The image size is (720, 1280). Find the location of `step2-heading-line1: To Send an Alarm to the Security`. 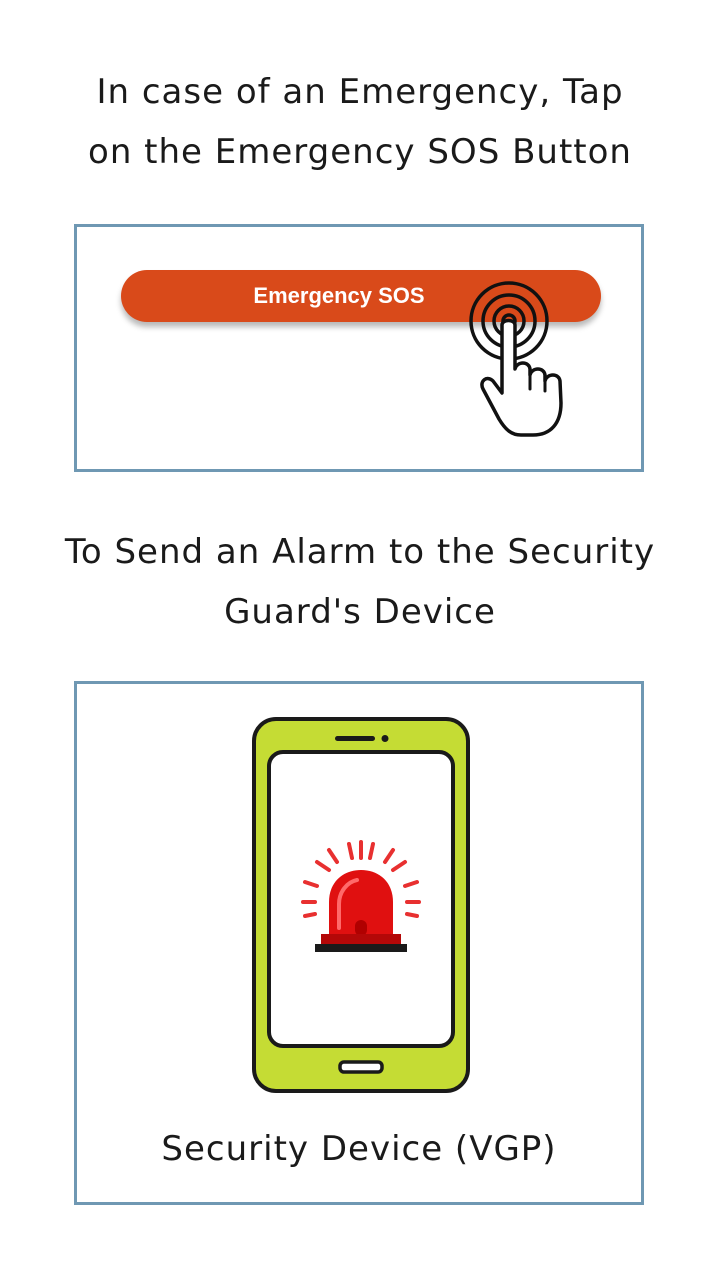

step2-heading-line1: To Send an Alarm to the Security is located at coordinates (360, 552).